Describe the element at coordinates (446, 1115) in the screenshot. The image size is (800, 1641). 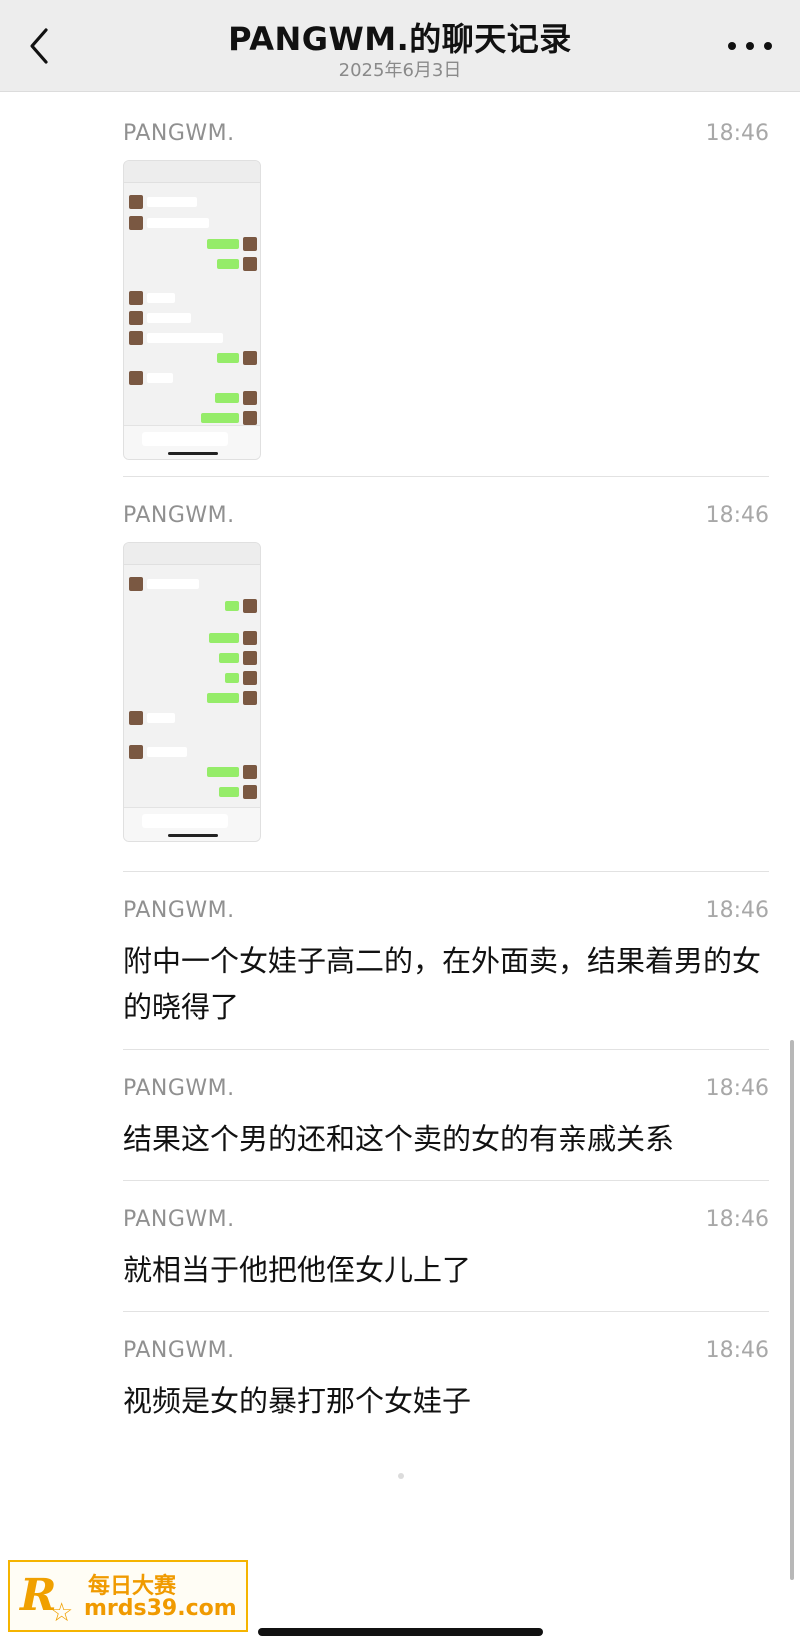
I see `list-item: PANGWM. 18:46 结果这个男的还和这个卖的女的有亲戚关系` at that location.